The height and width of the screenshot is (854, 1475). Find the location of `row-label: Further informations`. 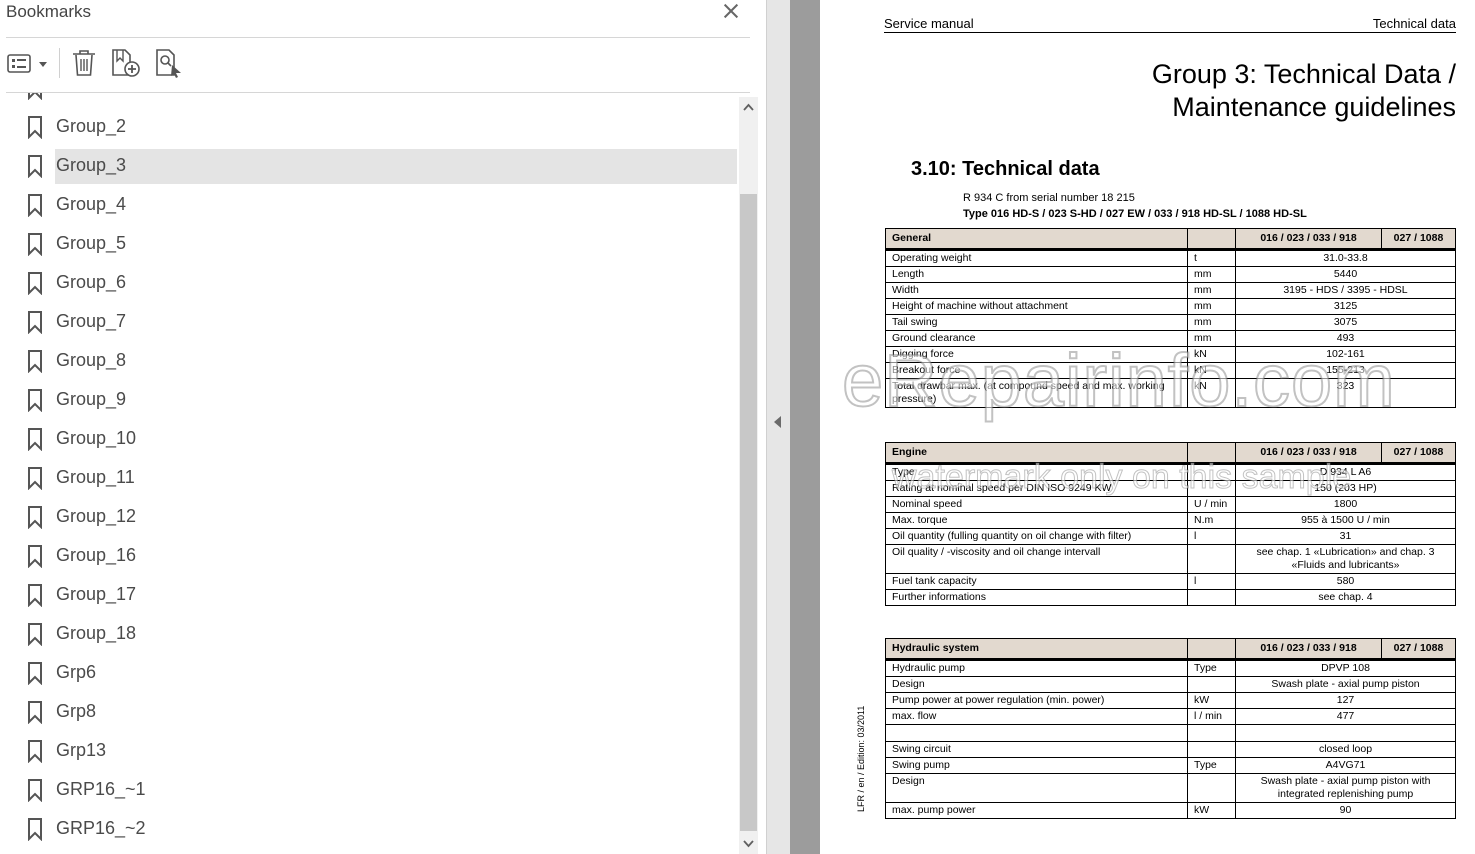

row-label: Further informations is located at coordinates (1036, 597).